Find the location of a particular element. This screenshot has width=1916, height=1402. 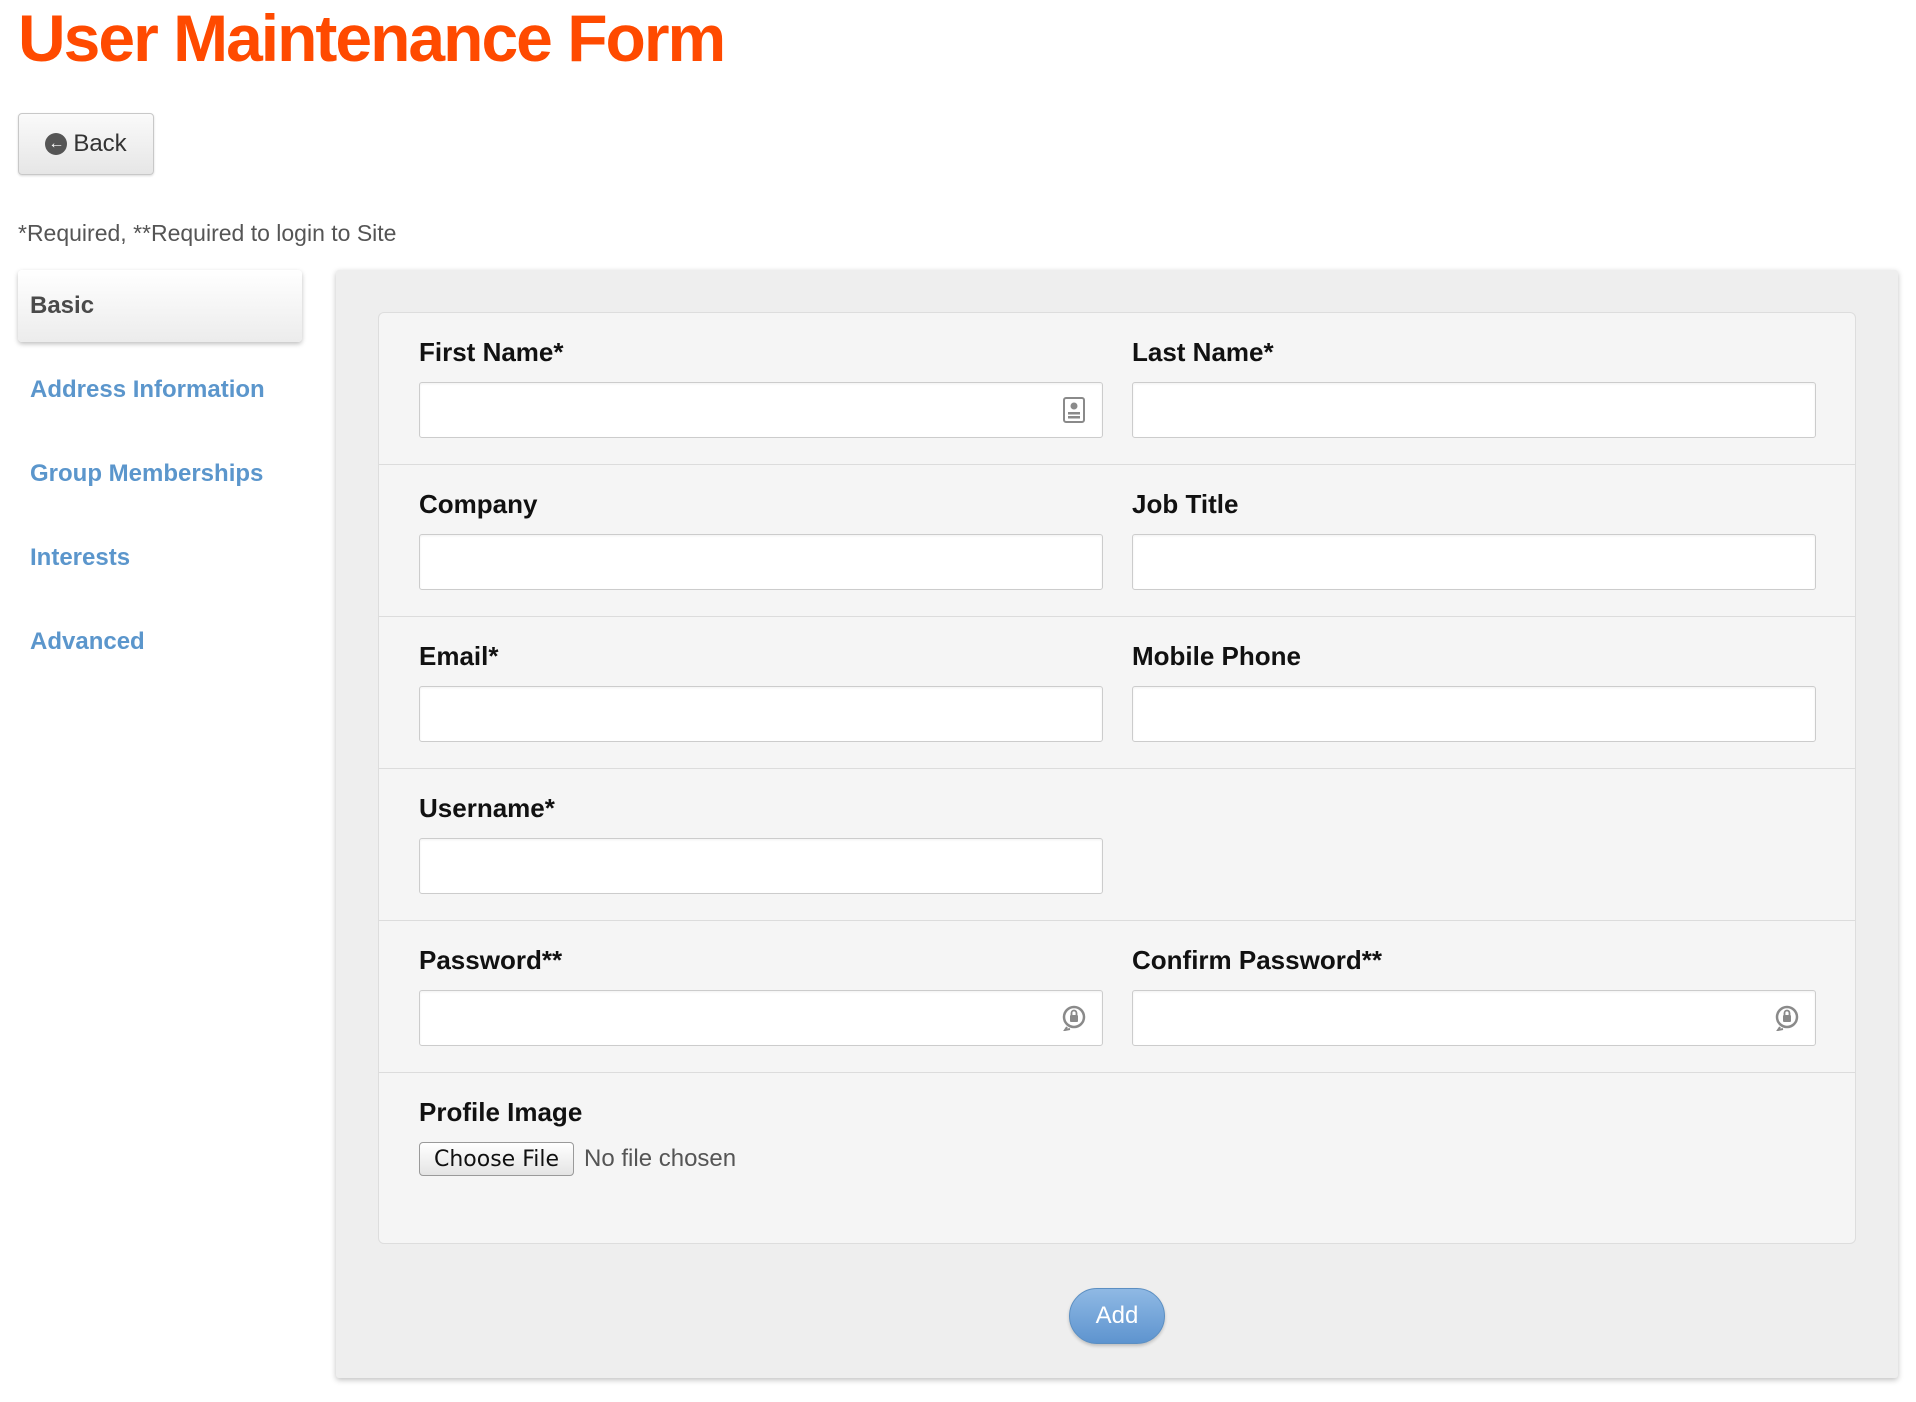

mobile-phone-input is located at coordinates (1474, 714).